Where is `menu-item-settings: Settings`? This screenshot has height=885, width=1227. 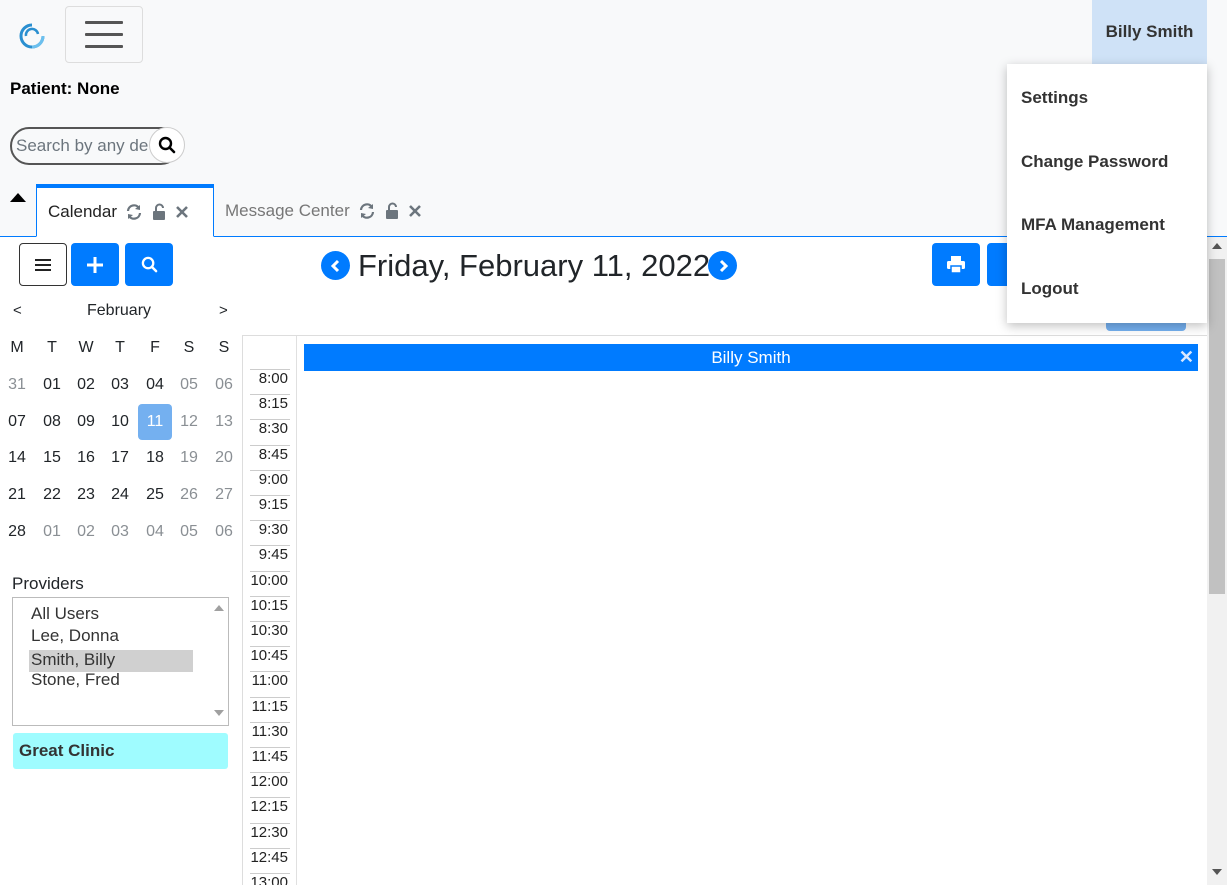 menu-item-settings: Settings is located at coordinates (1054, 98).